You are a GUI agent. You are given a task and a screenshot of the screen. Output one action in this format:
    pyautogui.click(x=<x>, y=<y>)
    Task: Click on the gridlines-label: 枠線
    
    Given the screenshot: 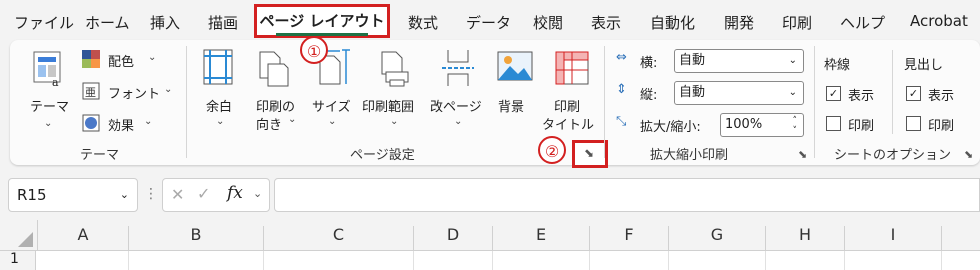 What is the action you would take?
    pyautogui.click(x=837, y=65)
    